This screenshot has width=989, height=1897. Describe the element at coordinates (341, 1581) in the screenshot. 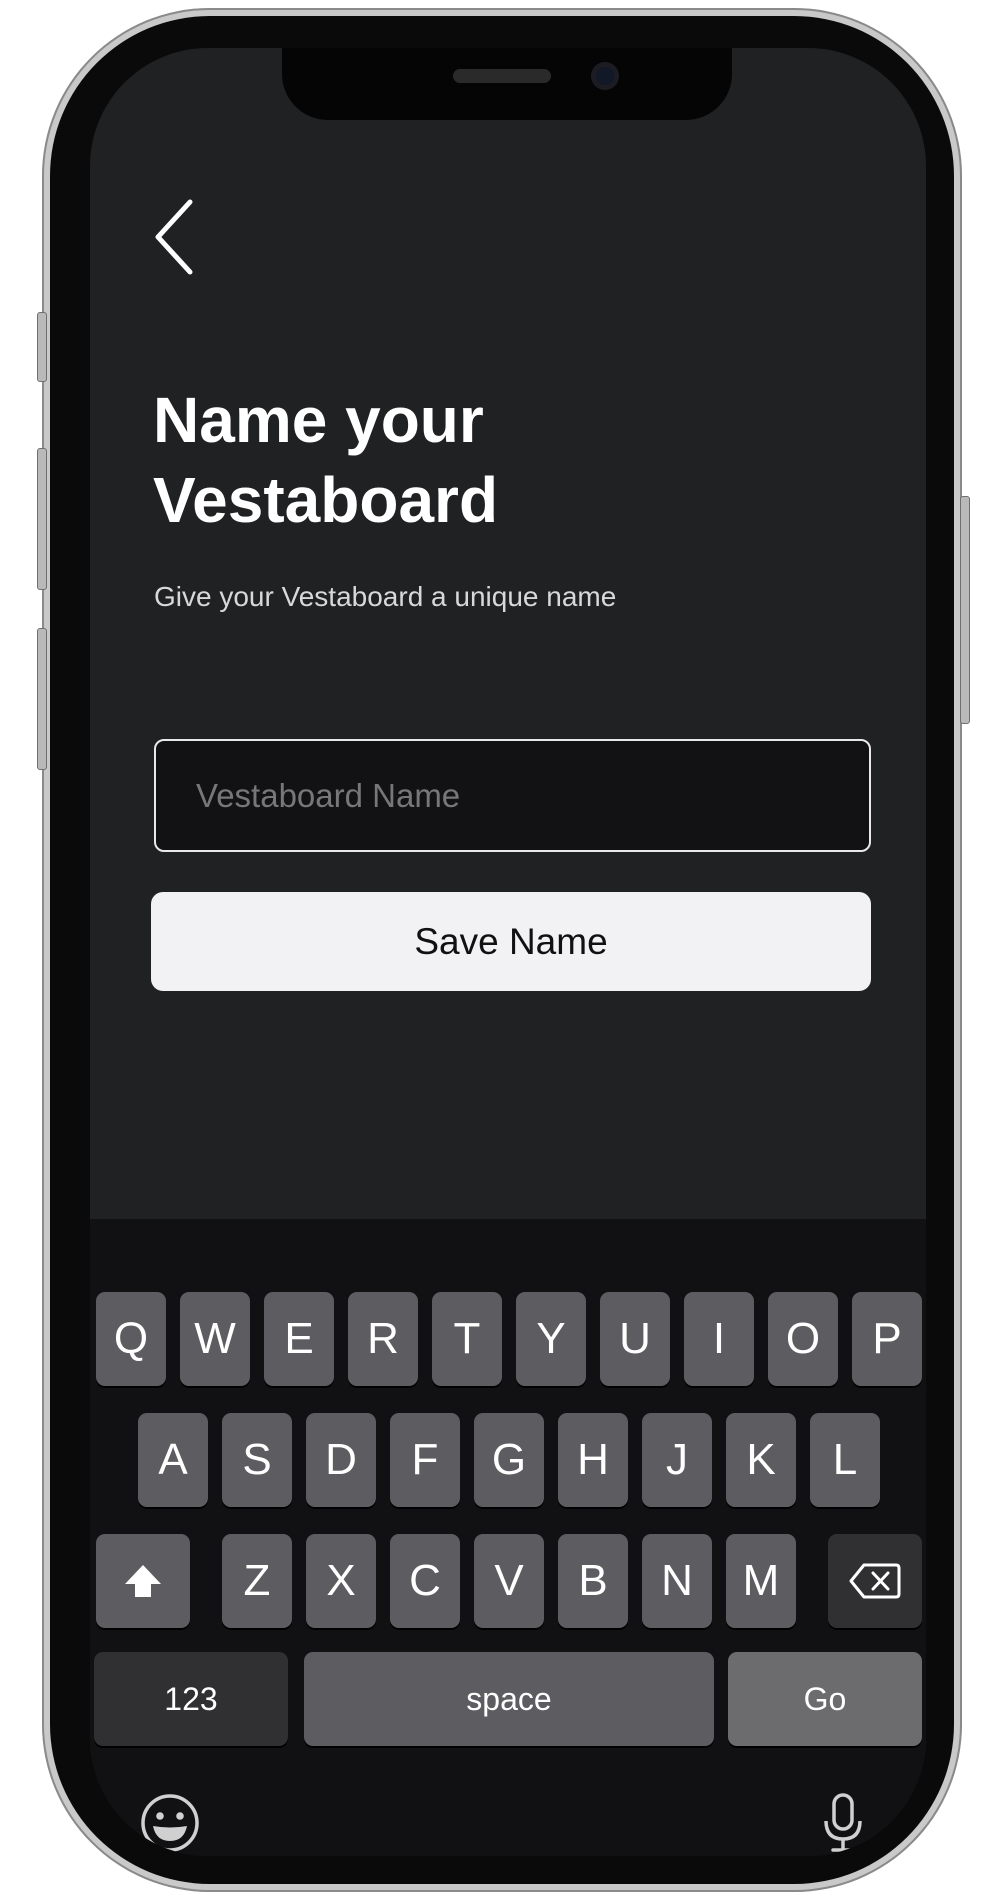

I see `key-x: X` at that location.